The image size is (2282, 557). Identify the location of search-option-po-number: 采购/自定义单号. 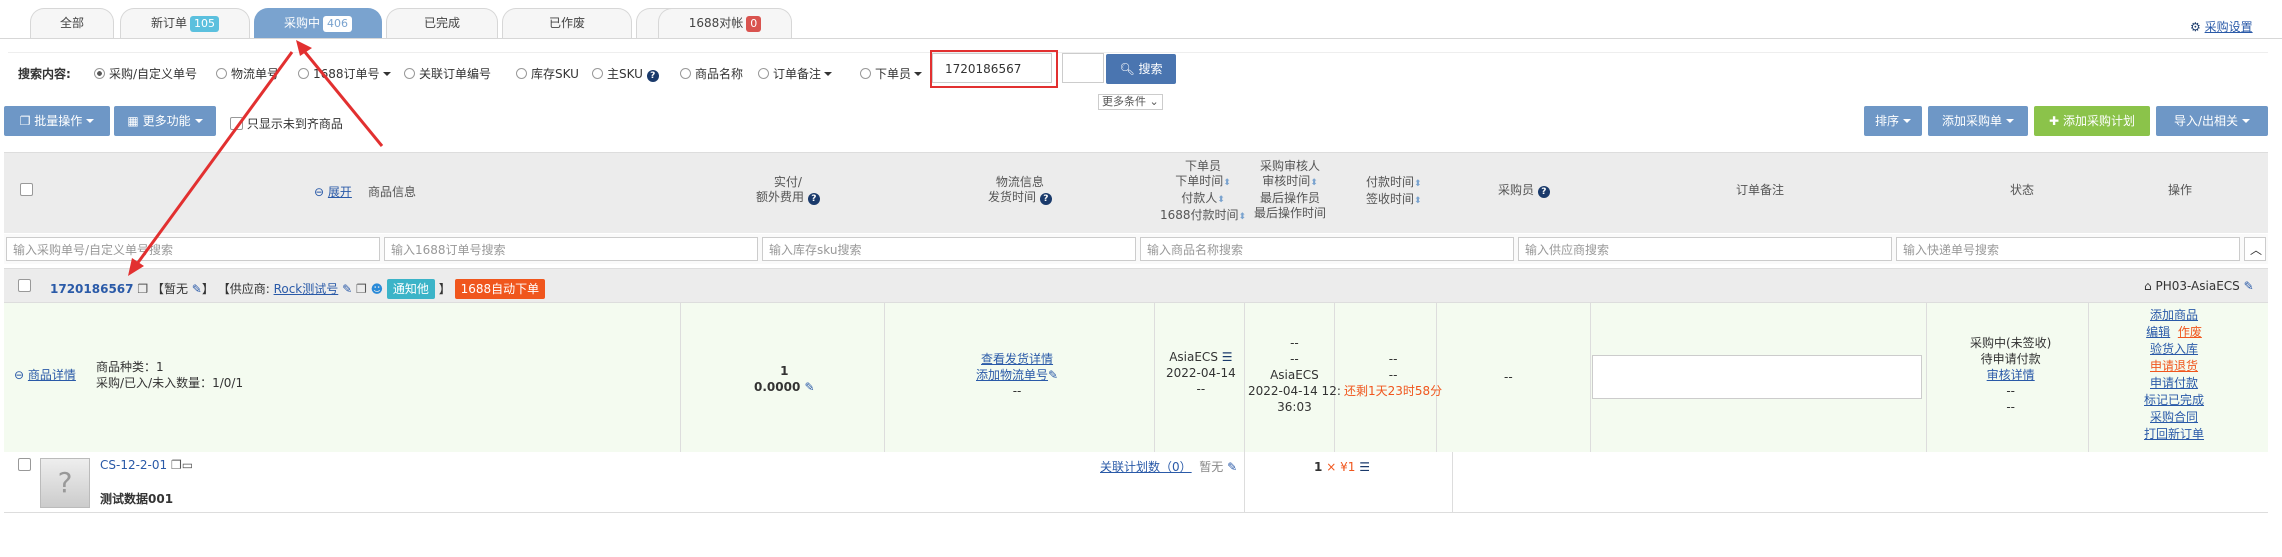
(145, 73).